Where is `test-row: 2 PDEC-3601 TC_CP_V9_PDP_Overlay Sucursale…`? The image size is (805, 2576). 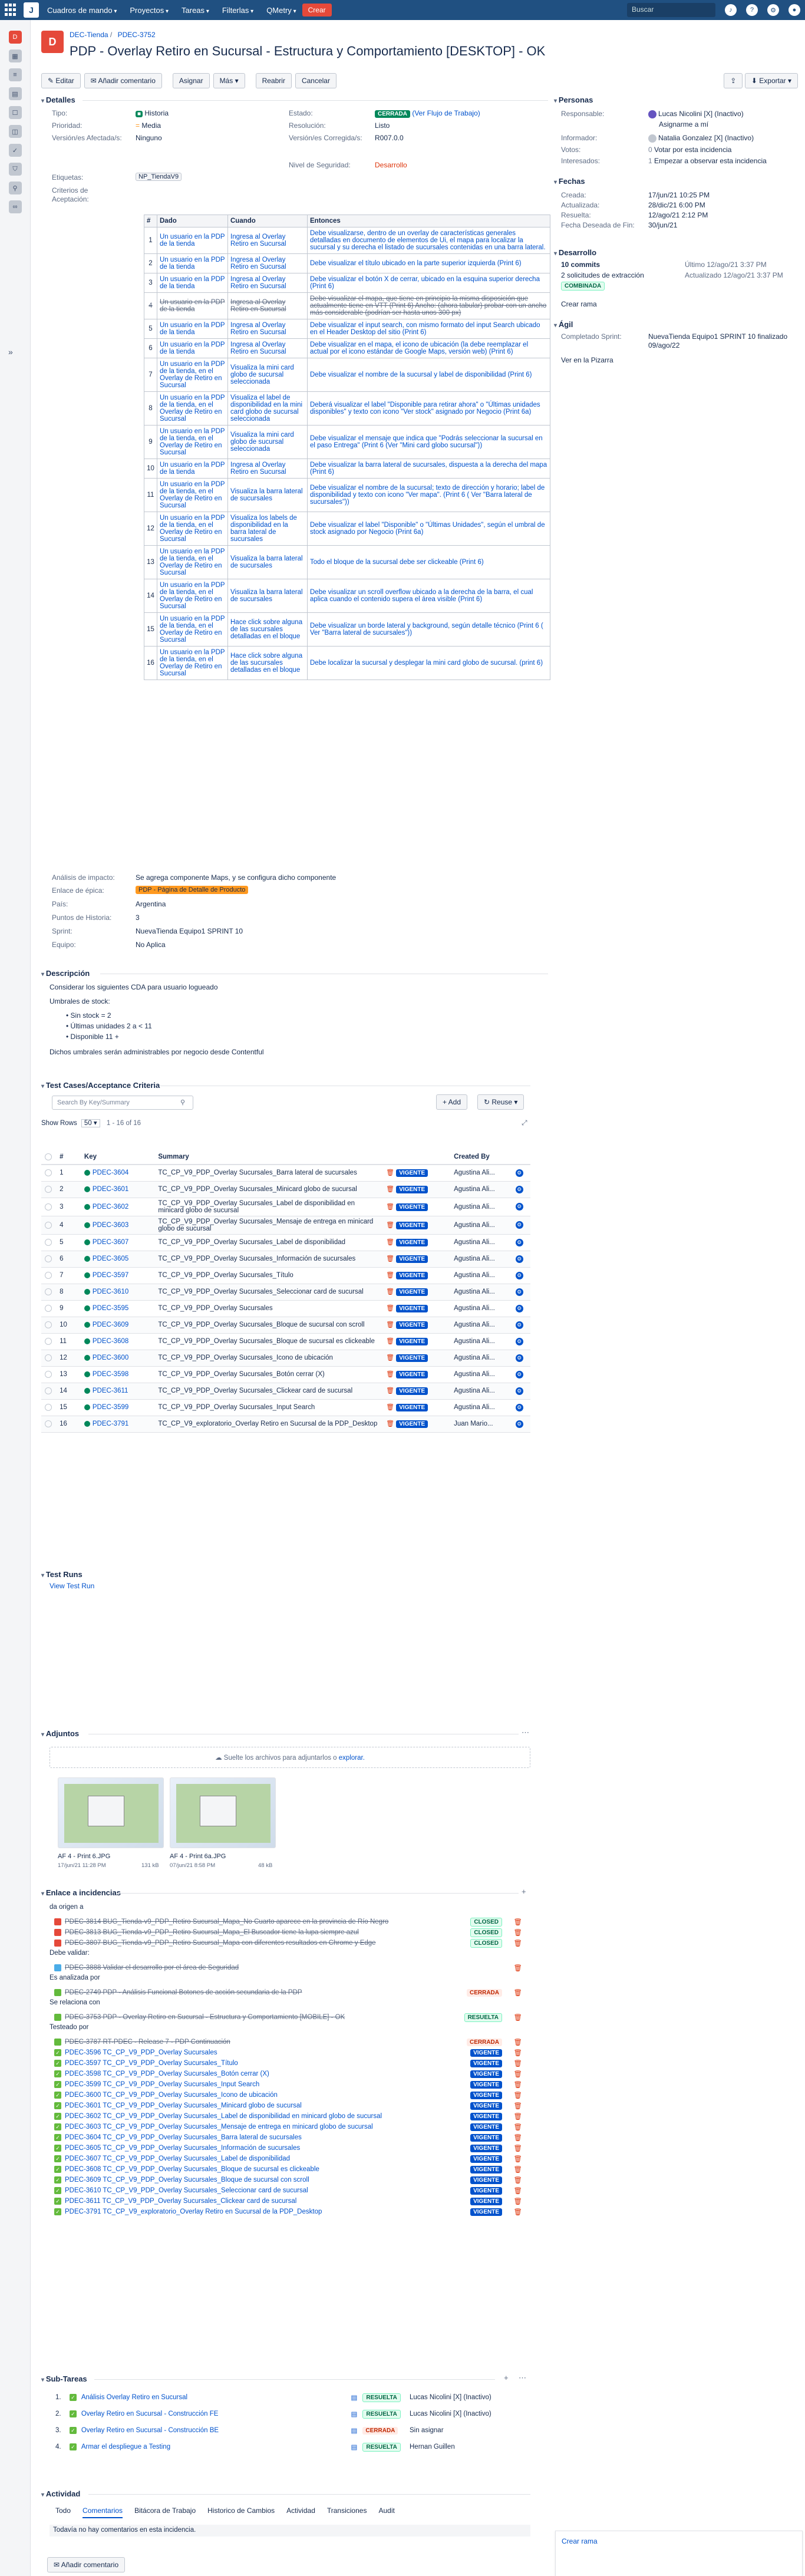 test-row: 2 PDEC-3601 TC_CP_V9_PDP_Overlay Sucursale… is located at coordinates (285, 1190).